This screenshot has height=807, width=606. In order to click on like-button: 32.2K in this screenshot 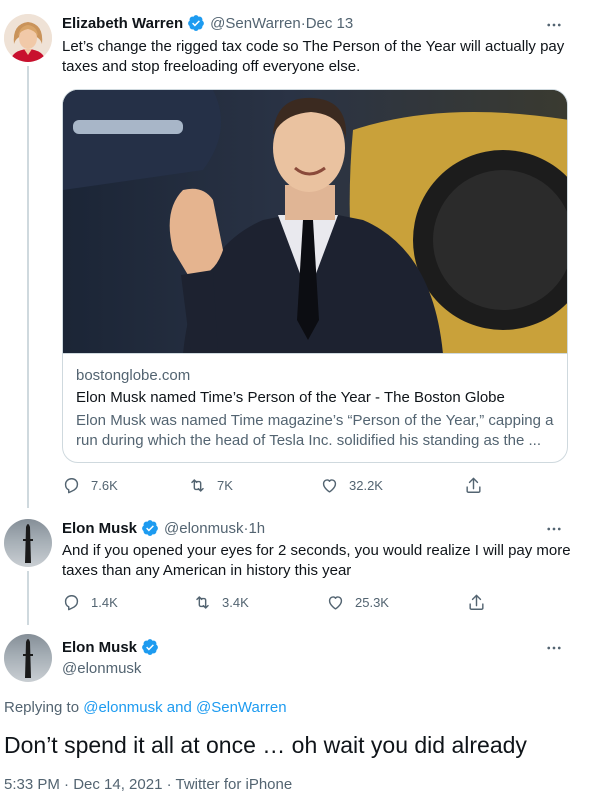, I will do `click(351, 485)`.